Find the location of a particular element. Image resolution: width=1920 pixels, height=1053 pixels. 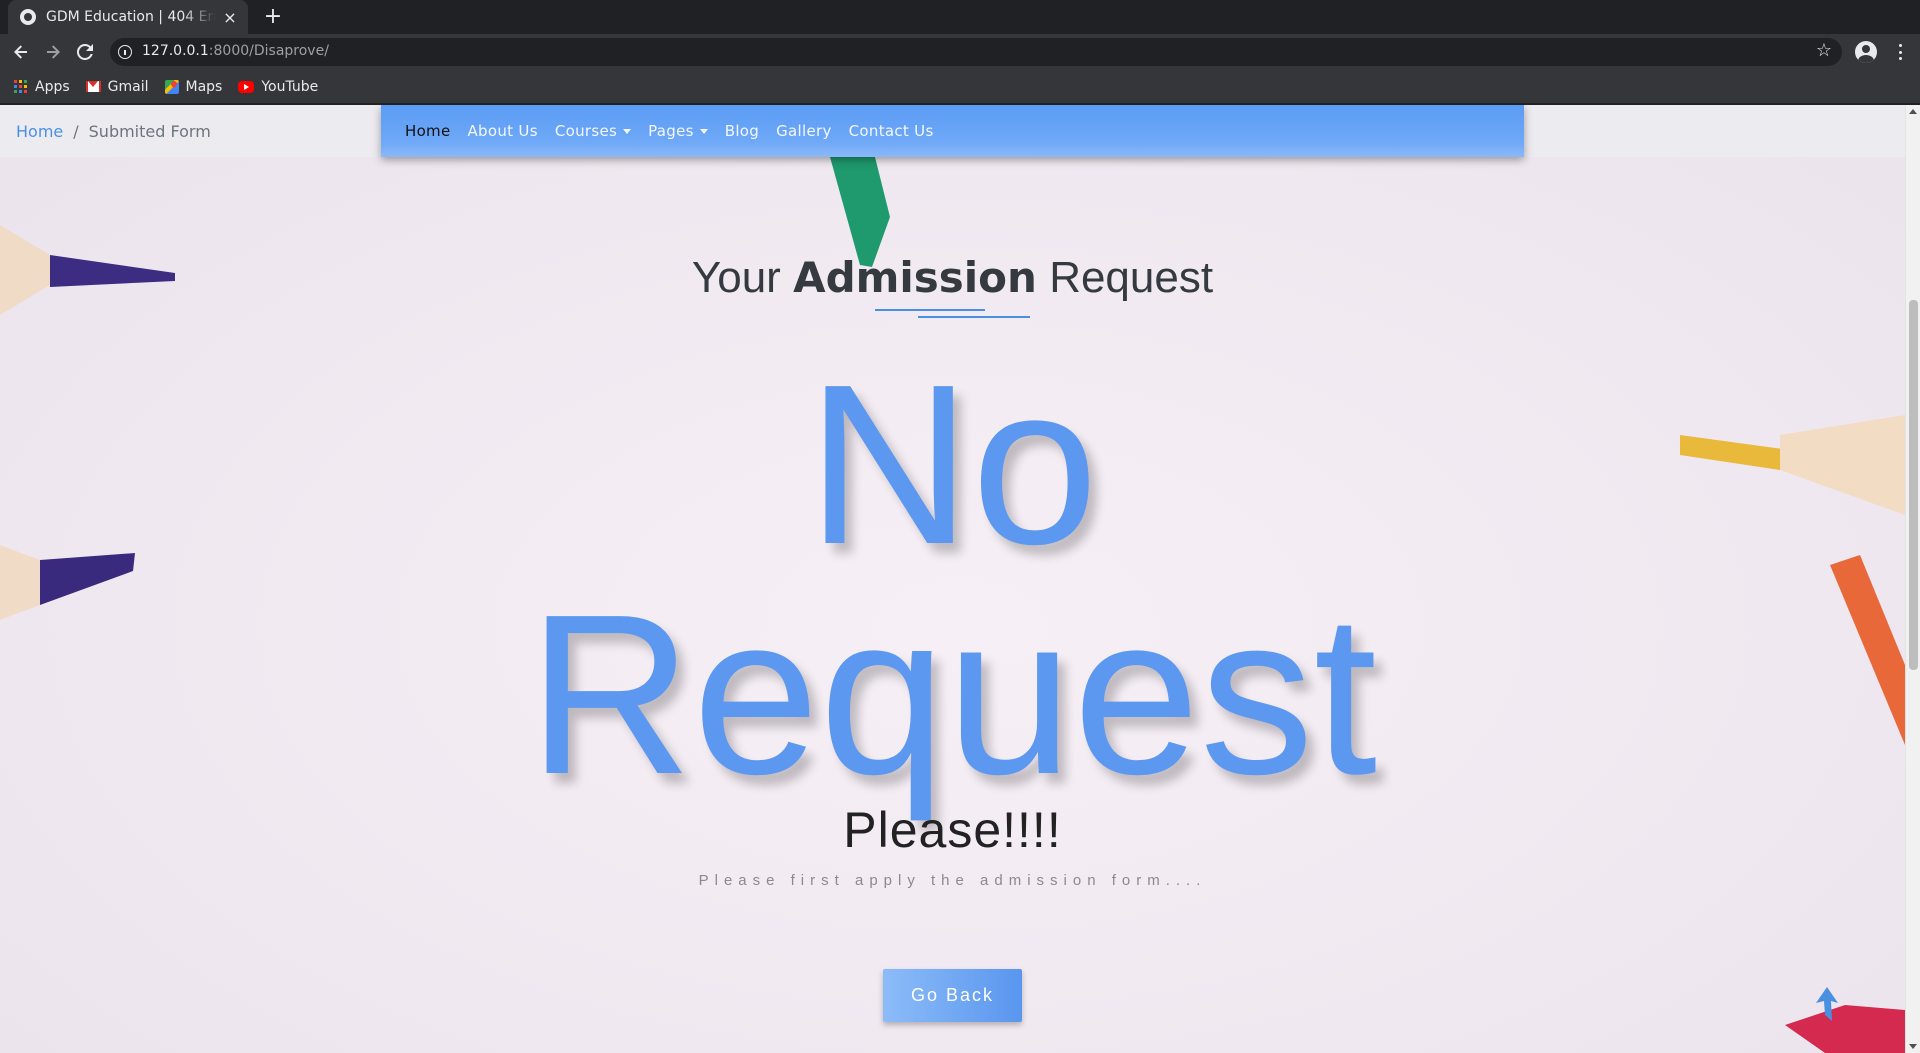

reload-icon is located at coordinates (85, 52).